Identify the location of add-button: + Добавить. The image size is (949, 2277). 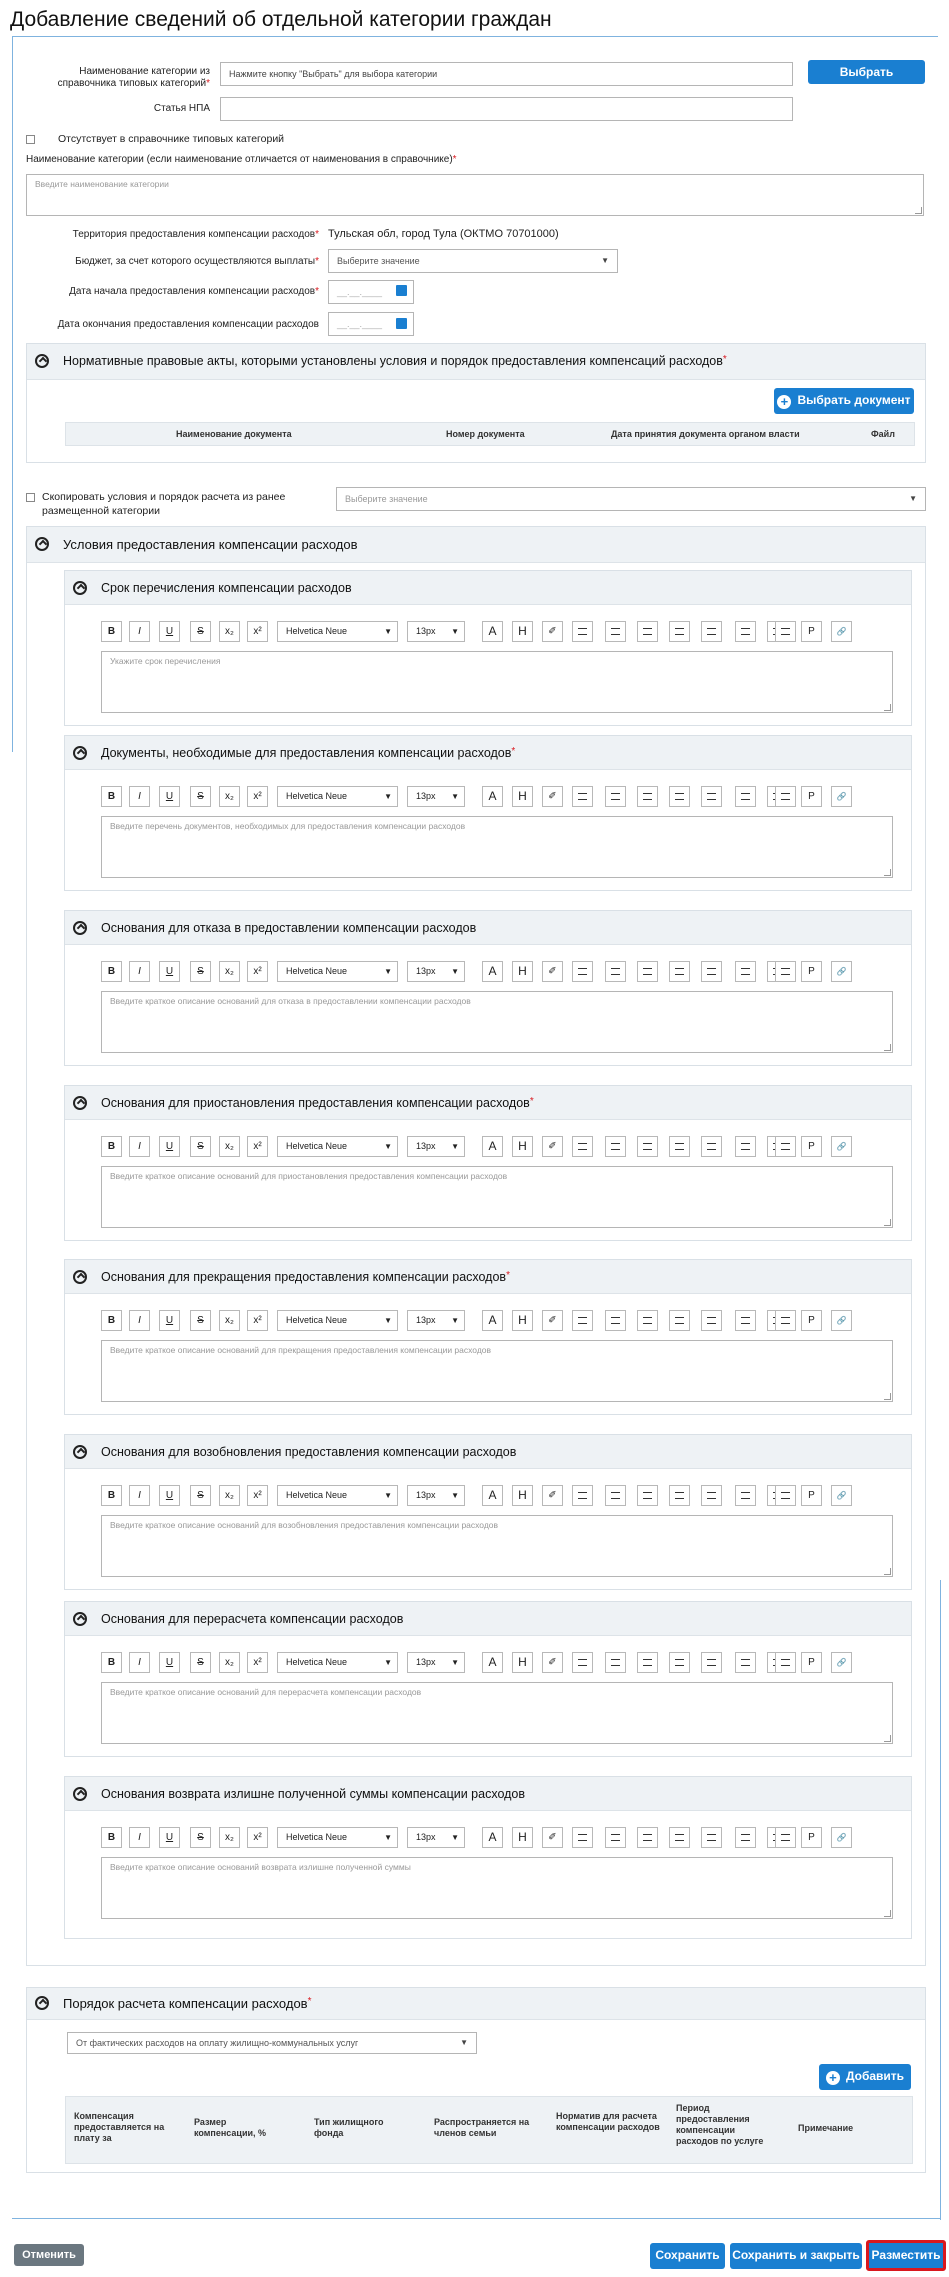
(865, 2077).